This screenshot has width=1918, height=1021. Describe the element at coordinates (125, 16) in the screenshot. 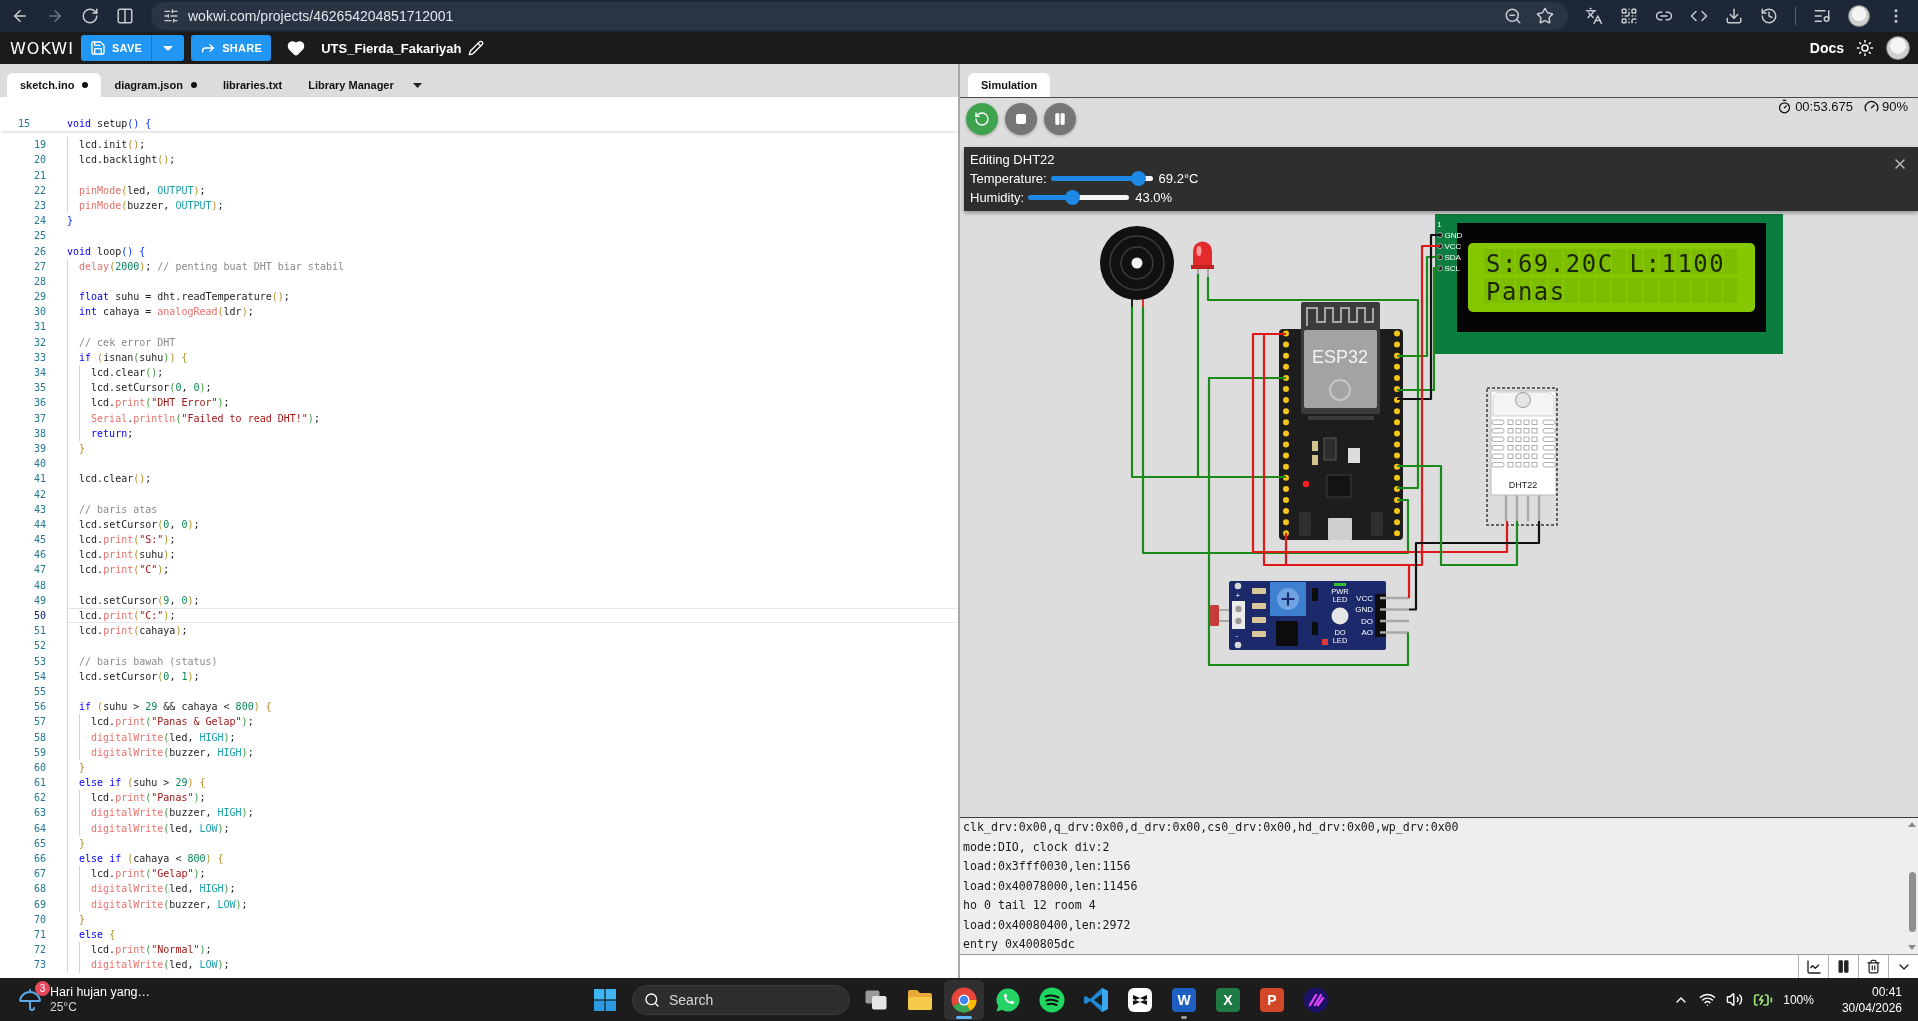

I see `split-view-icon` at that location.